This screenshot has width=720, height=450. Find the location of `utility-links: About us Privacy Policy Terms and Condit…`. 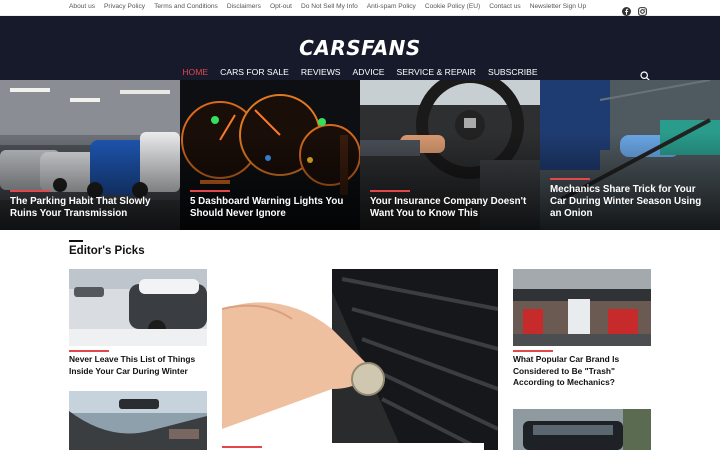

utility-links: About us Privacy Policy Terms and Condit… is located at coordinates (332, 6).